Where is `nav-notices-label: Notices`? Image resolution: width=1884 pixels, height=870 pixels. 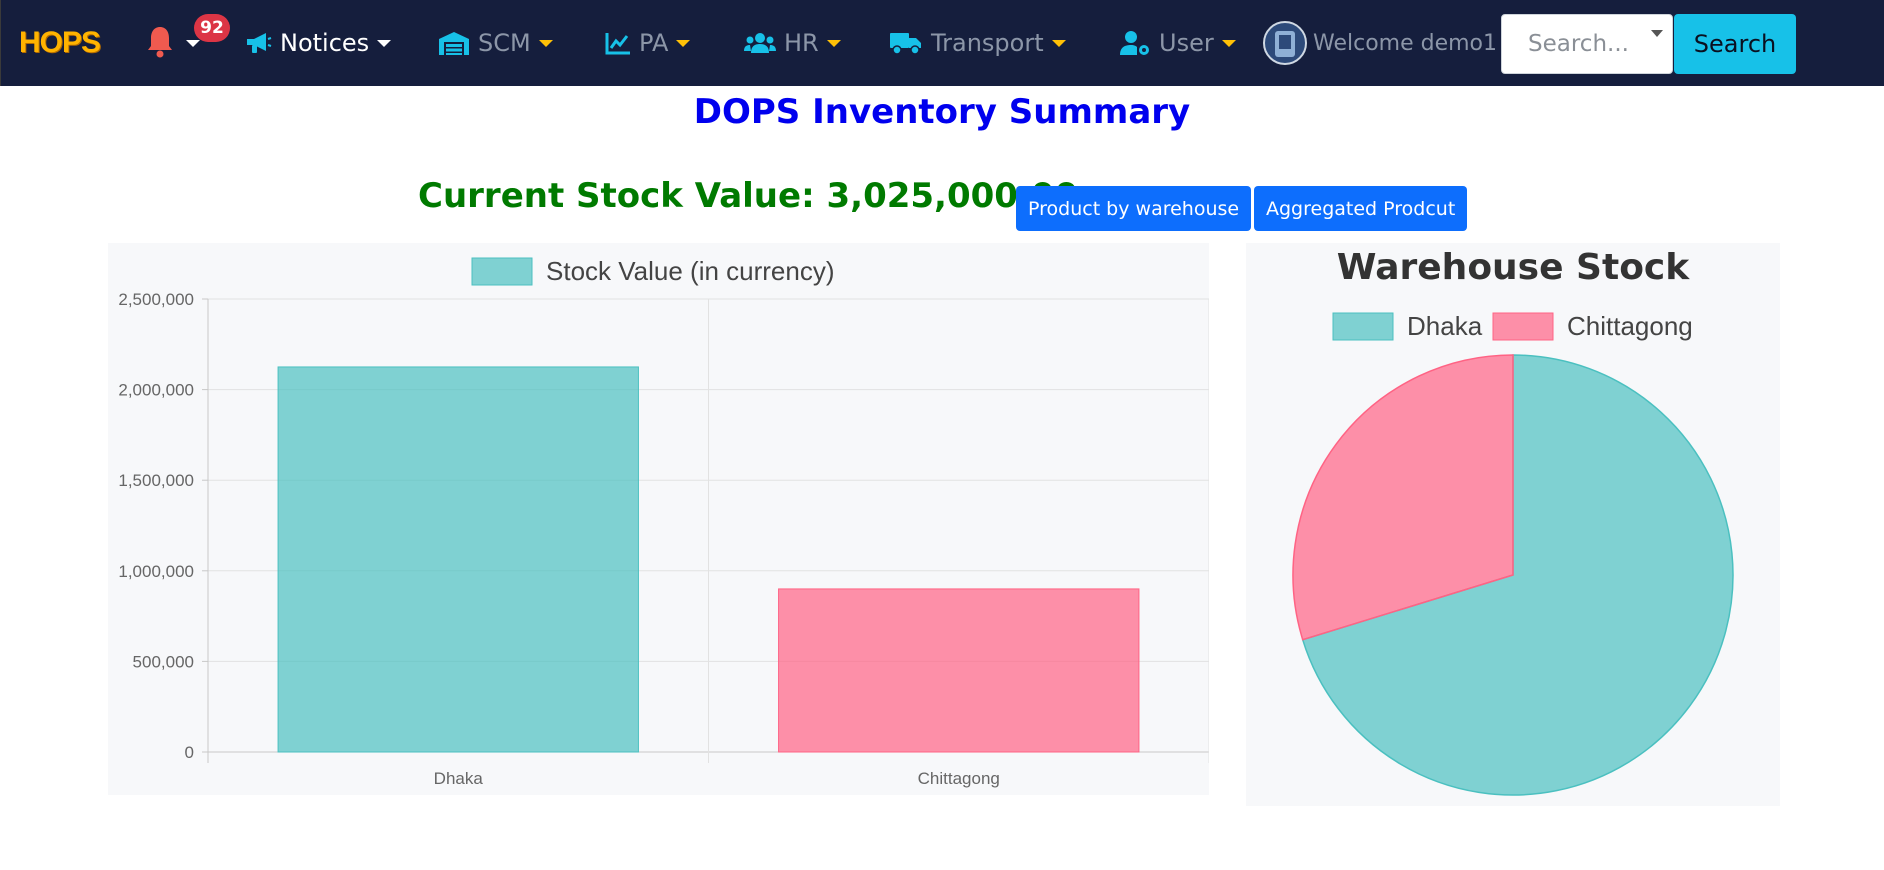
nav-notices-label: Notices is located at coordinates (325, 43).